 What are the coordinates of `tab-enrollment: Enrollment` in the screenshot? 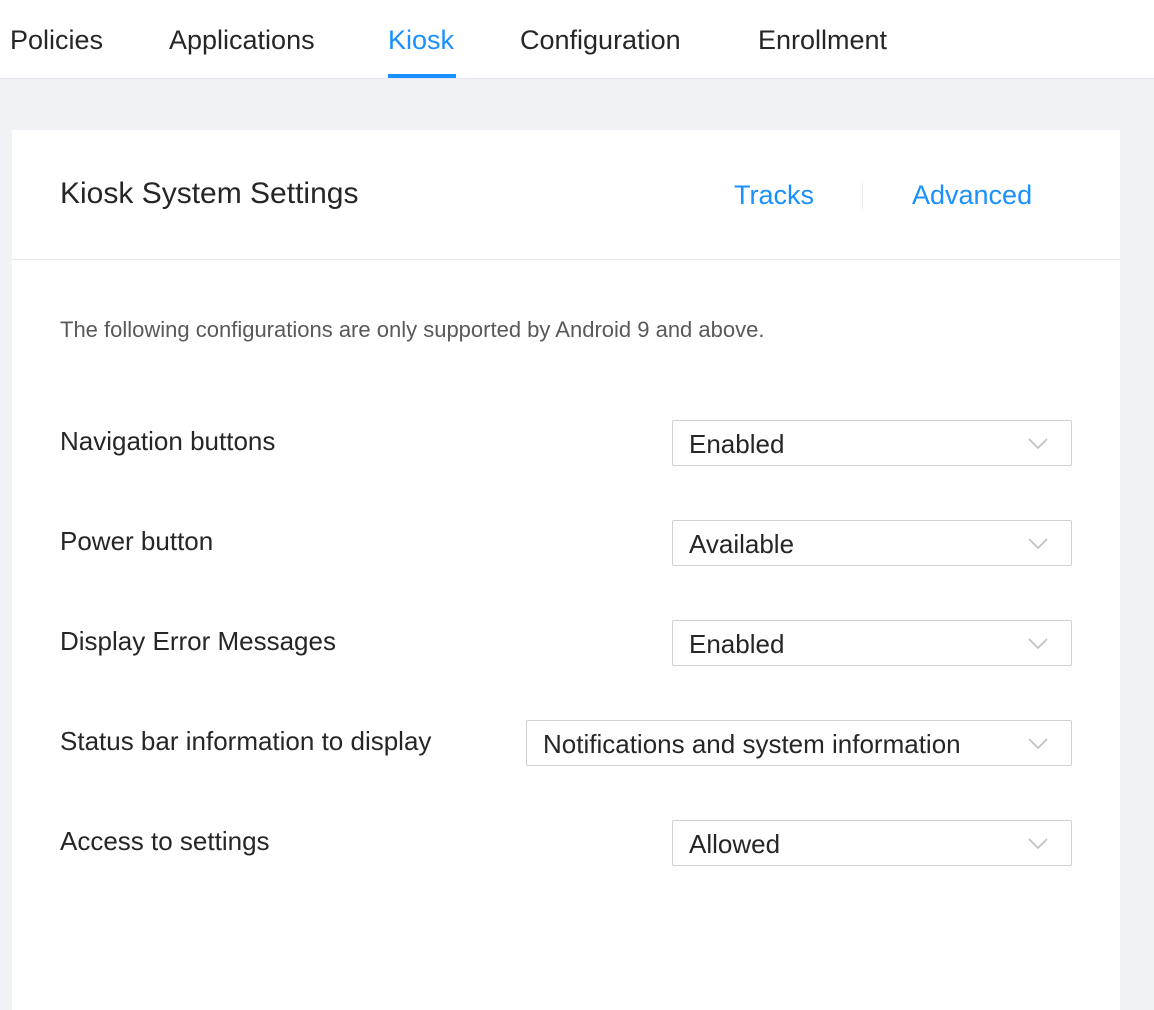 It's located at (822, 40).